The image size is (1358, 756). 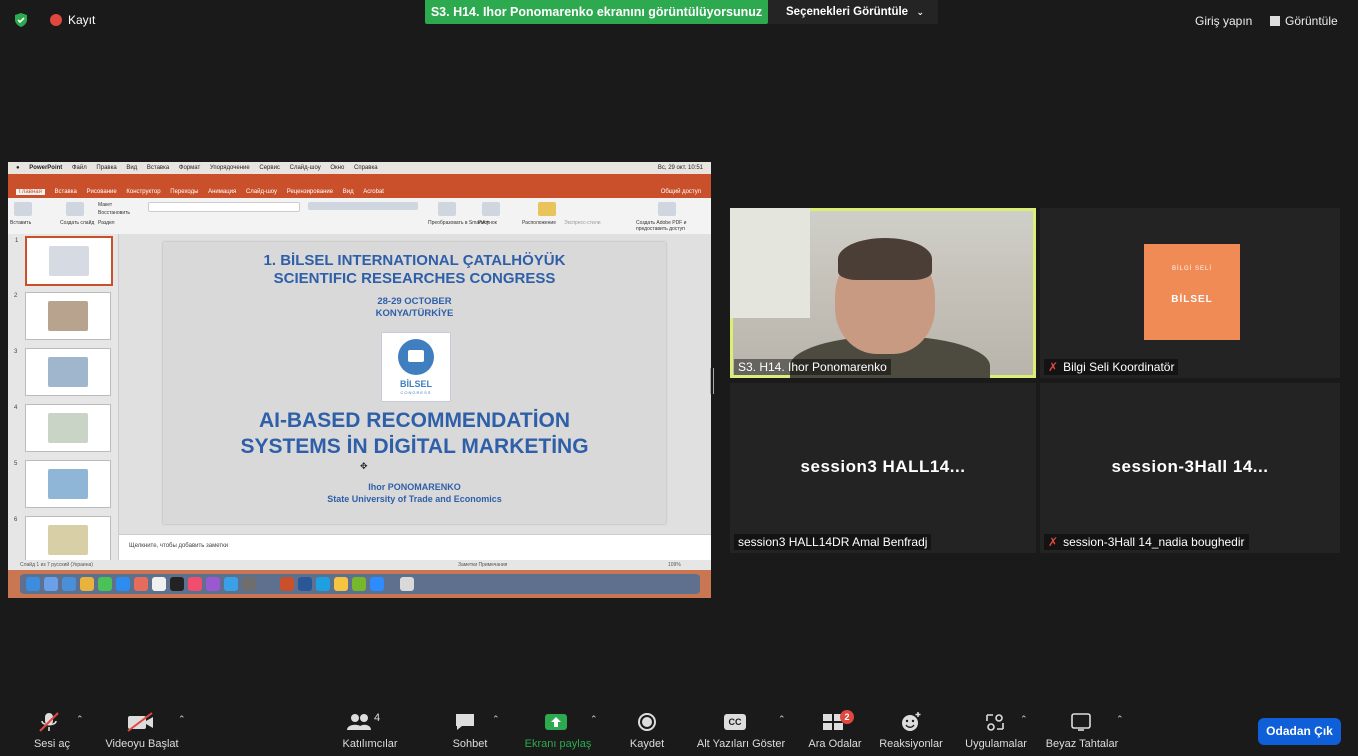 What do you see at coordinates (833, 542) in the screenshot?
I see `participant-name: session3 HALL14DR Amal Benfradj` at bounding box center [833, 542].